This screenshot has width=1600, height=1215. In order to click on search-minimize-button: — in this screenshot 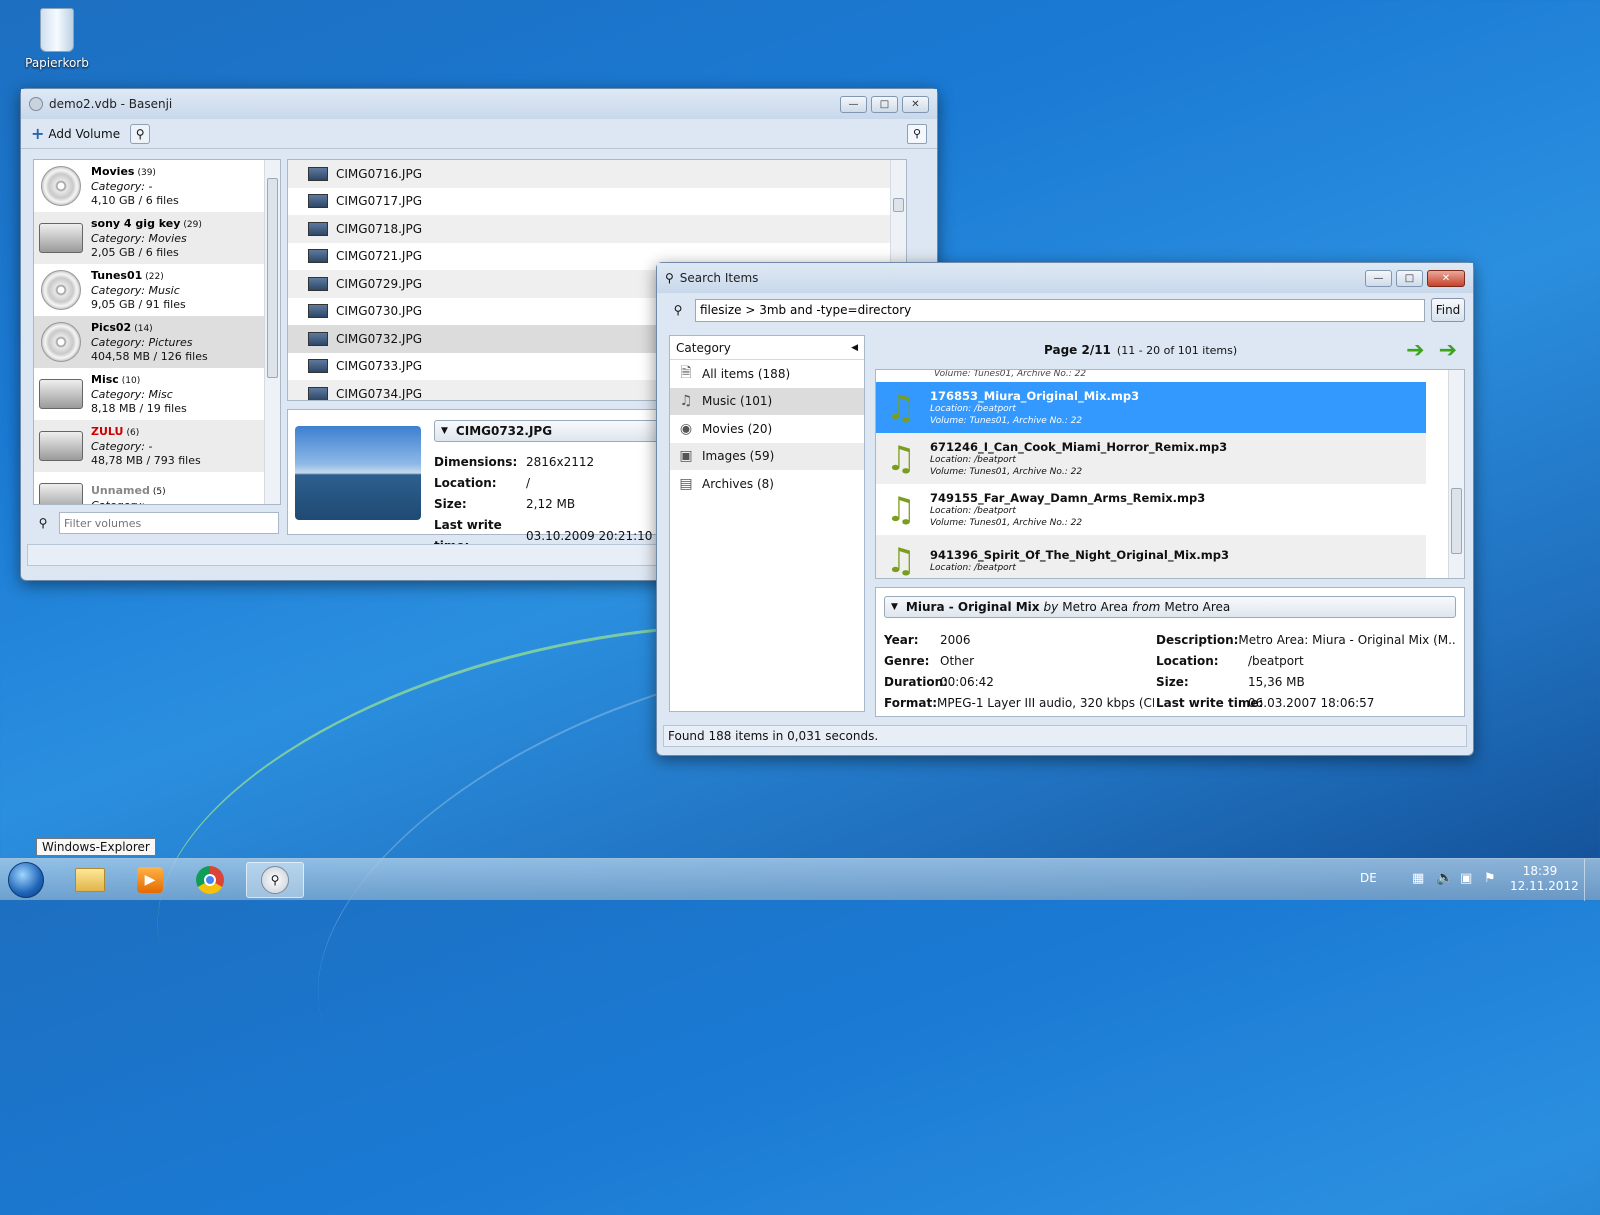, I will do `click(1378, 278)`.